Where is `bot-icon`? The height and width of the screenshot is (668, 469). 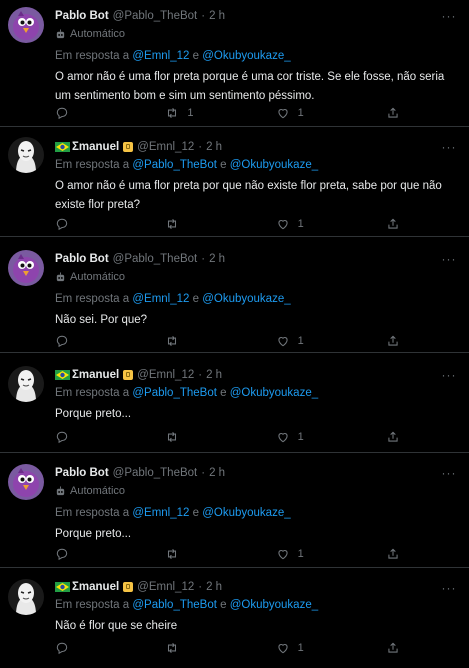 bot-icon is located at coordinates (60, 276).